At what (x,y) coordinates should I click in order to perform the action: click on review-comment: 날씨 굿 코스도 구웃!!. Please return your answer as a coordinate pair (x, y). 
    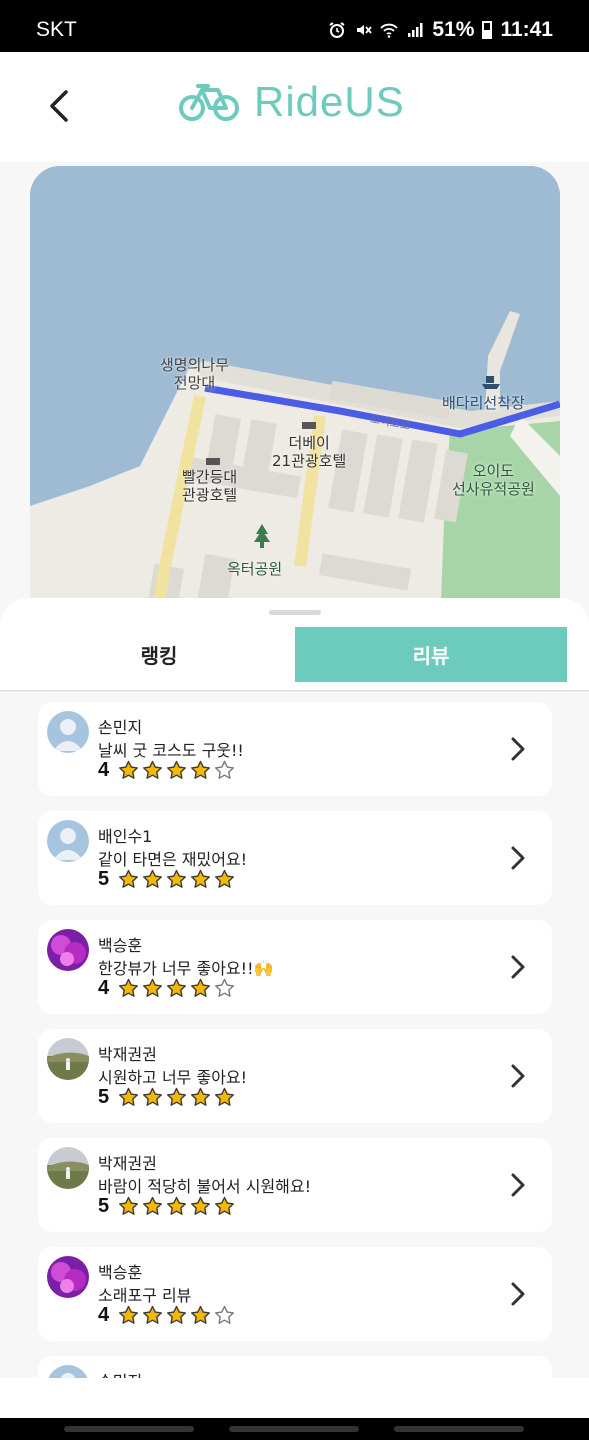
    Looking at the image, I should click on (171, 750).